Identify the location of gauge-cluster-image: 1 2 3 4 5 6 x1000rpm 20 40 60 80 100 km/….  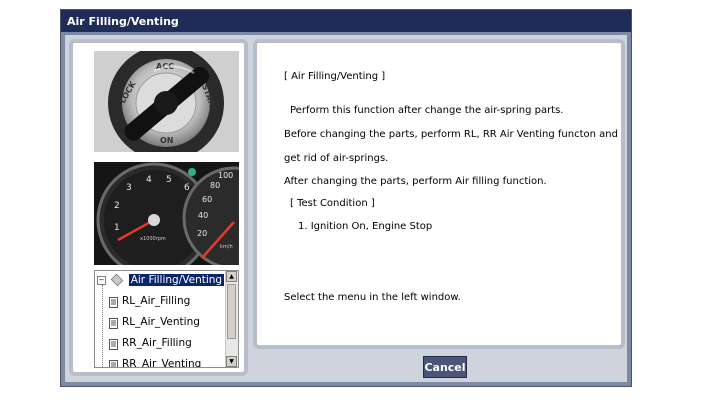
(166, 213).